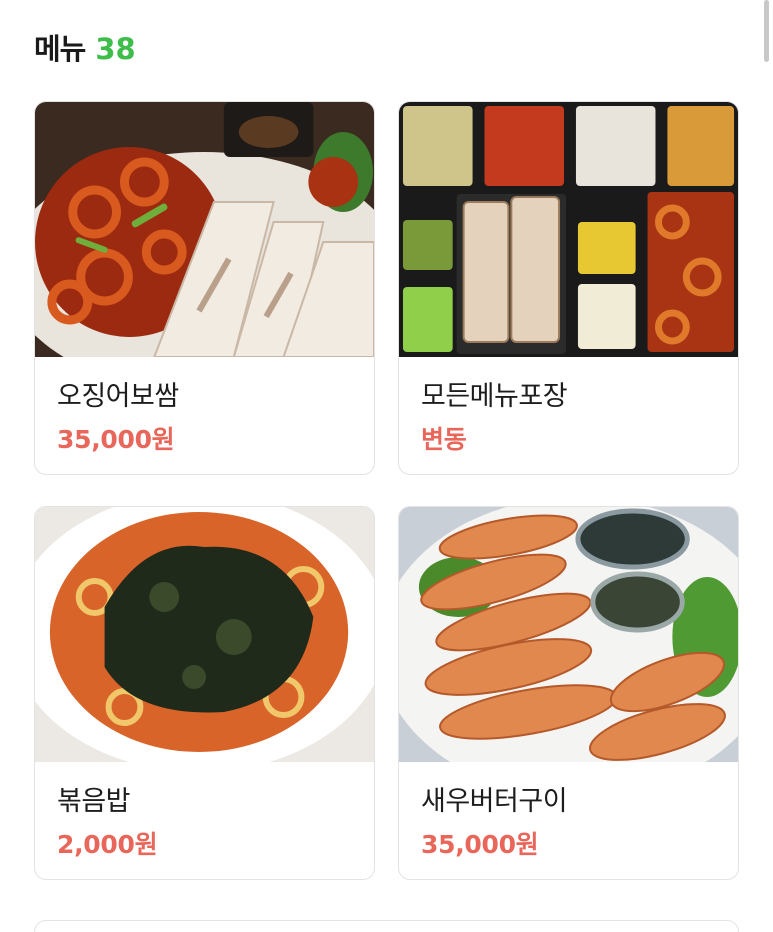 Image resolution: width=773 pixels, height=932 pixels. What do you see at coordinates (494, 801) in the screenshot?
I see `menu-item-name: 새우버터구이` at bounding box center [494, 801].